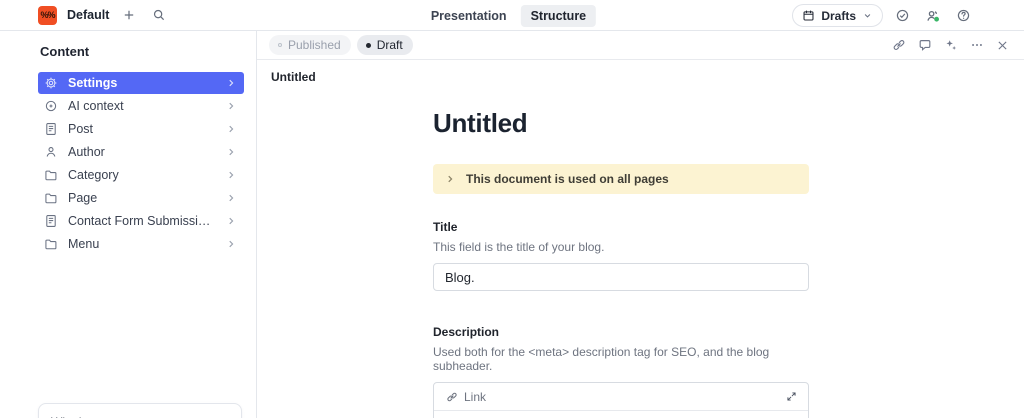 This screenshot has height=418, width=1024. Describe the element at coordinates (899, 45) in the screenshot. I see `copy-link-button` at that location.